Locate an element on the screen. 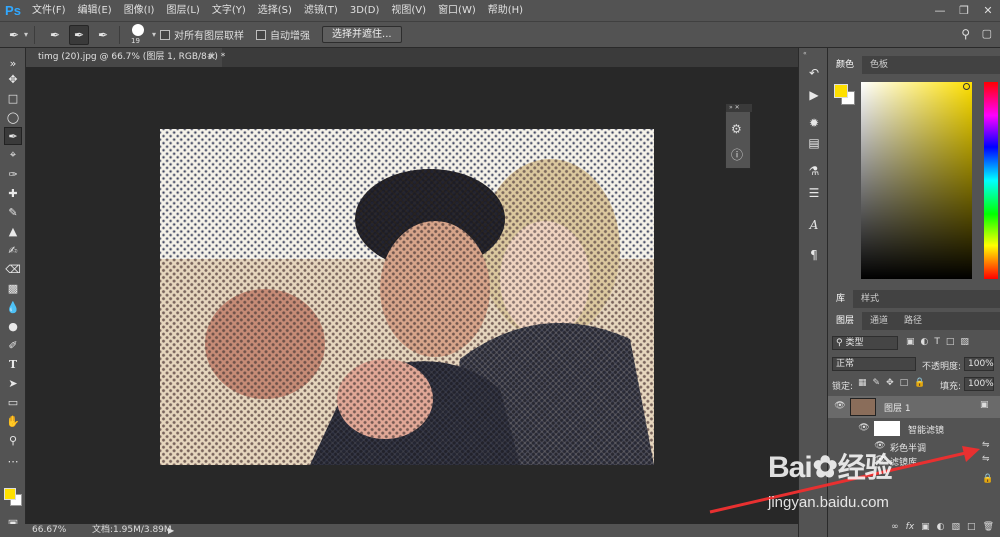 The width and height of the screenshot is (1000, 537). color-picker-field is located at coordinates (916, 180).